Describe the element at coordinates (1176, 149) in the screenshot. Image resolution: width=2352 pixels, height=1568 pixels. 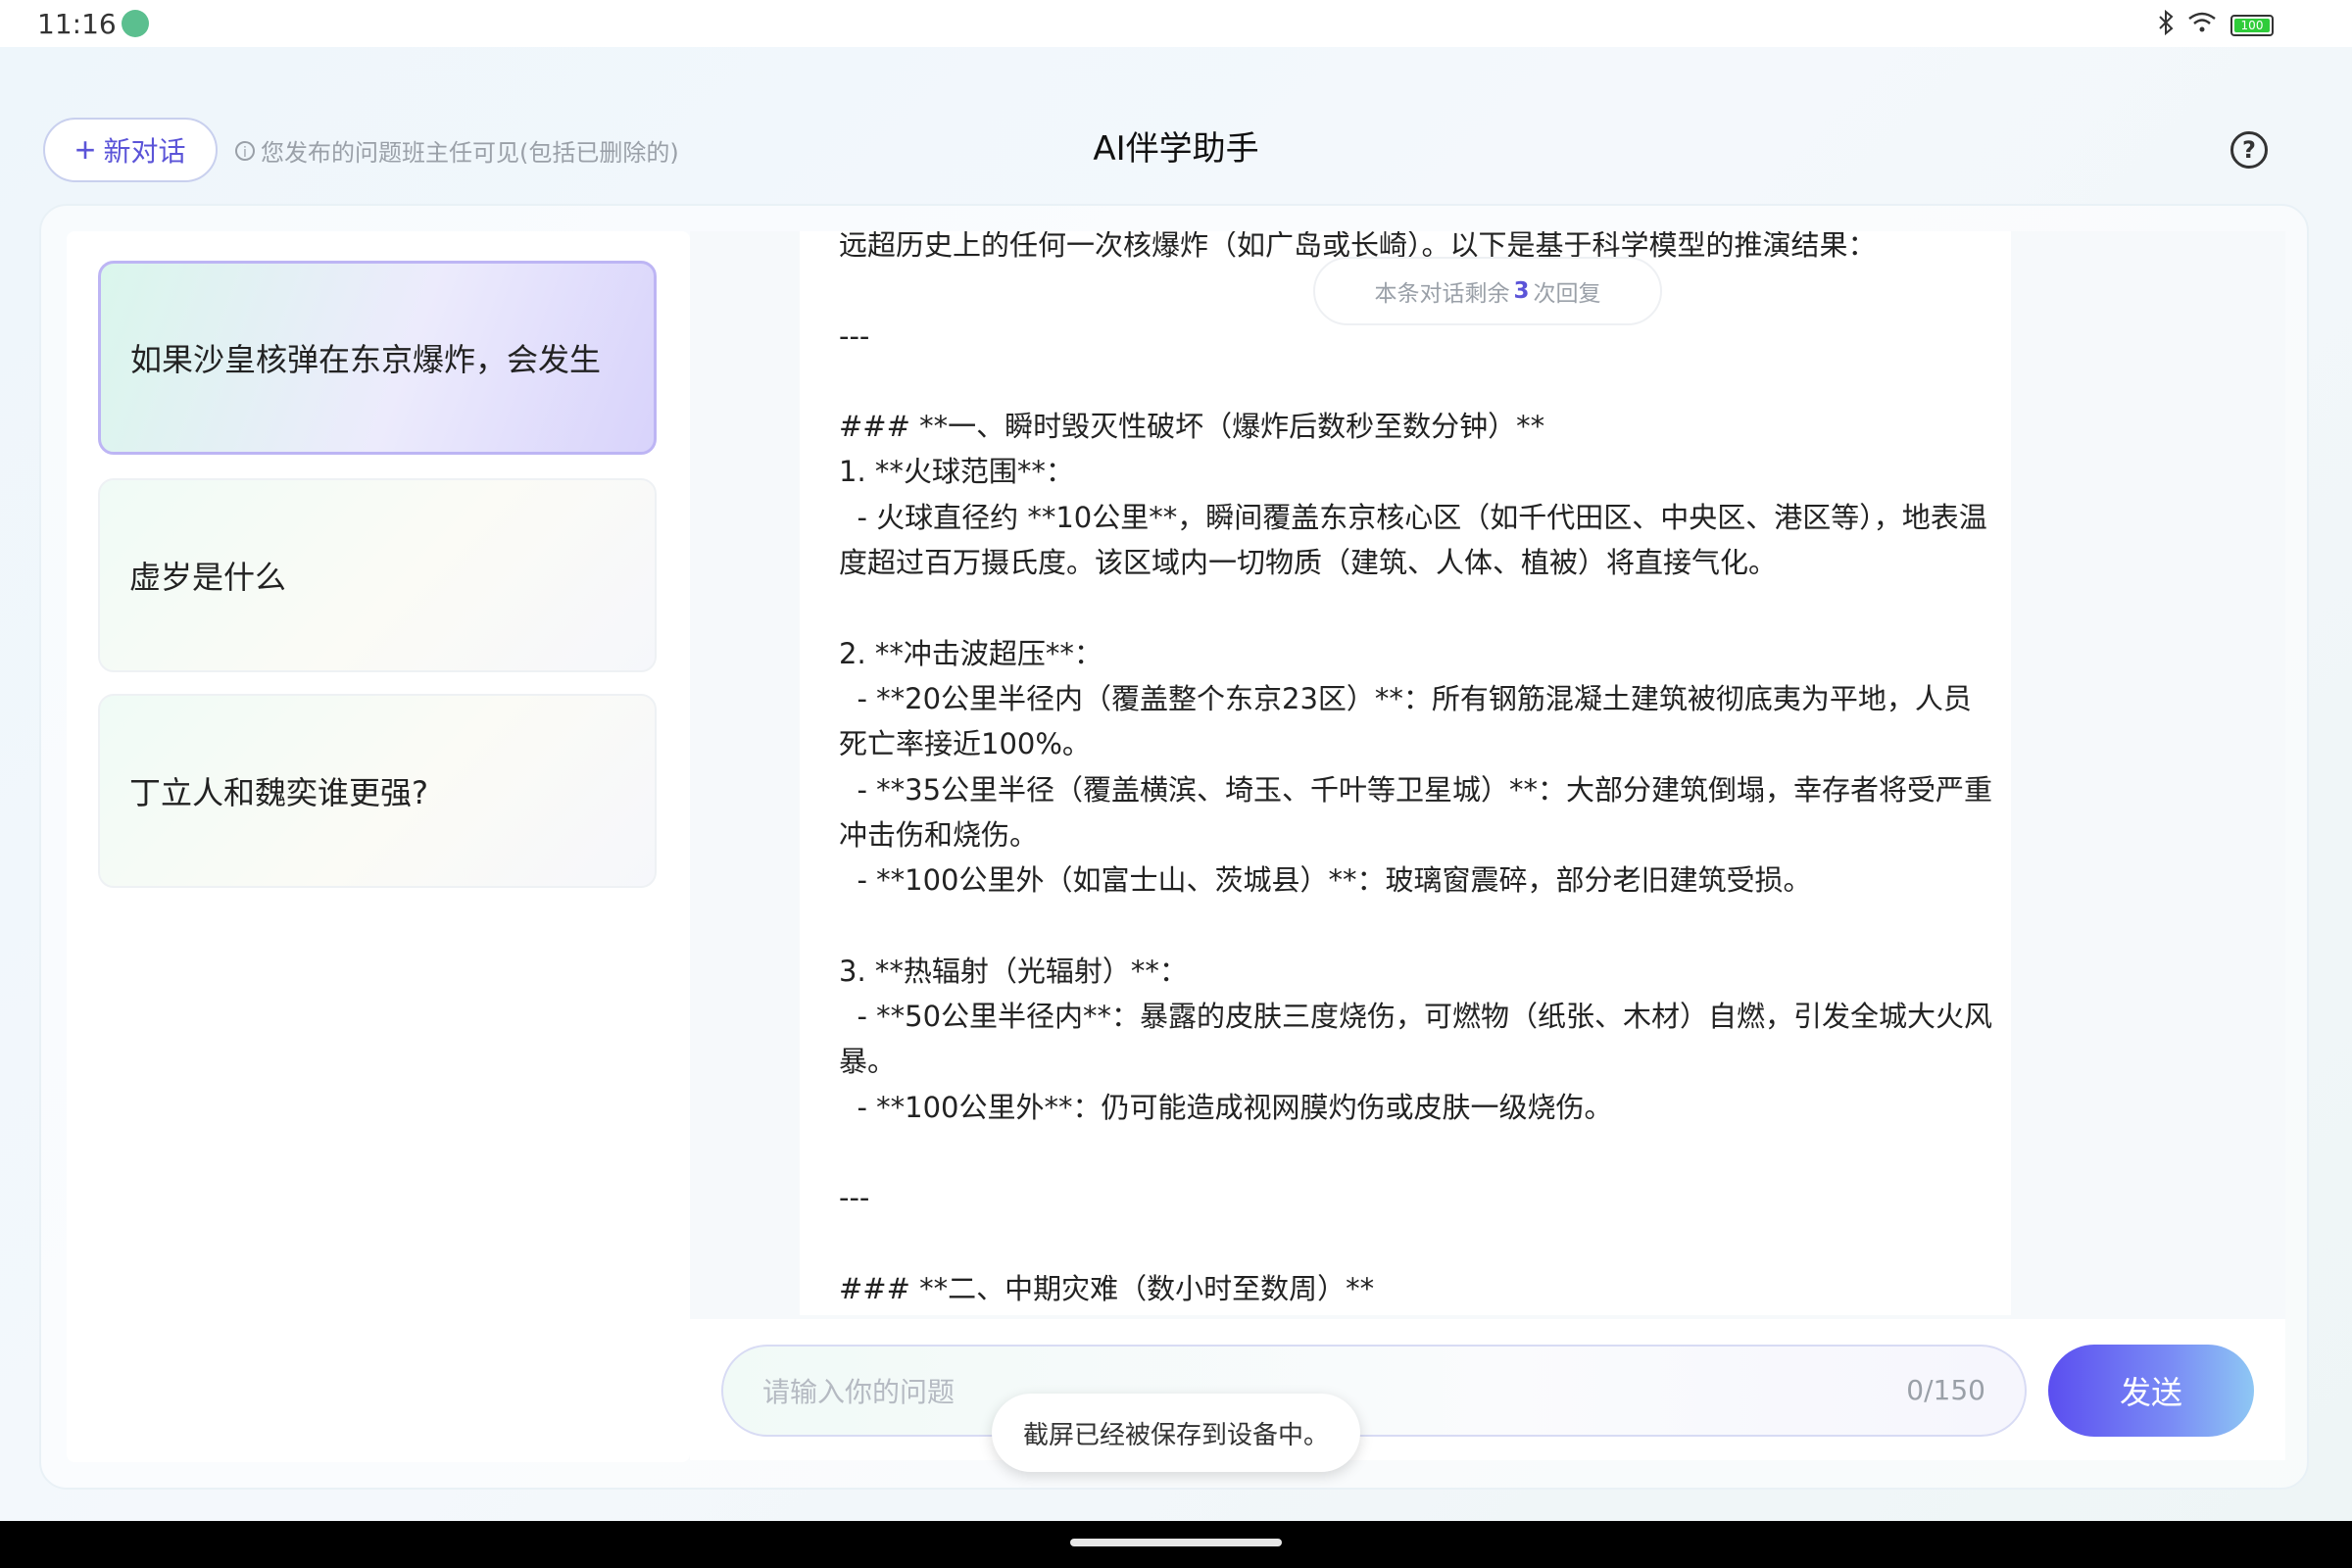
I see `page-title: AI伴学助手` at that location.